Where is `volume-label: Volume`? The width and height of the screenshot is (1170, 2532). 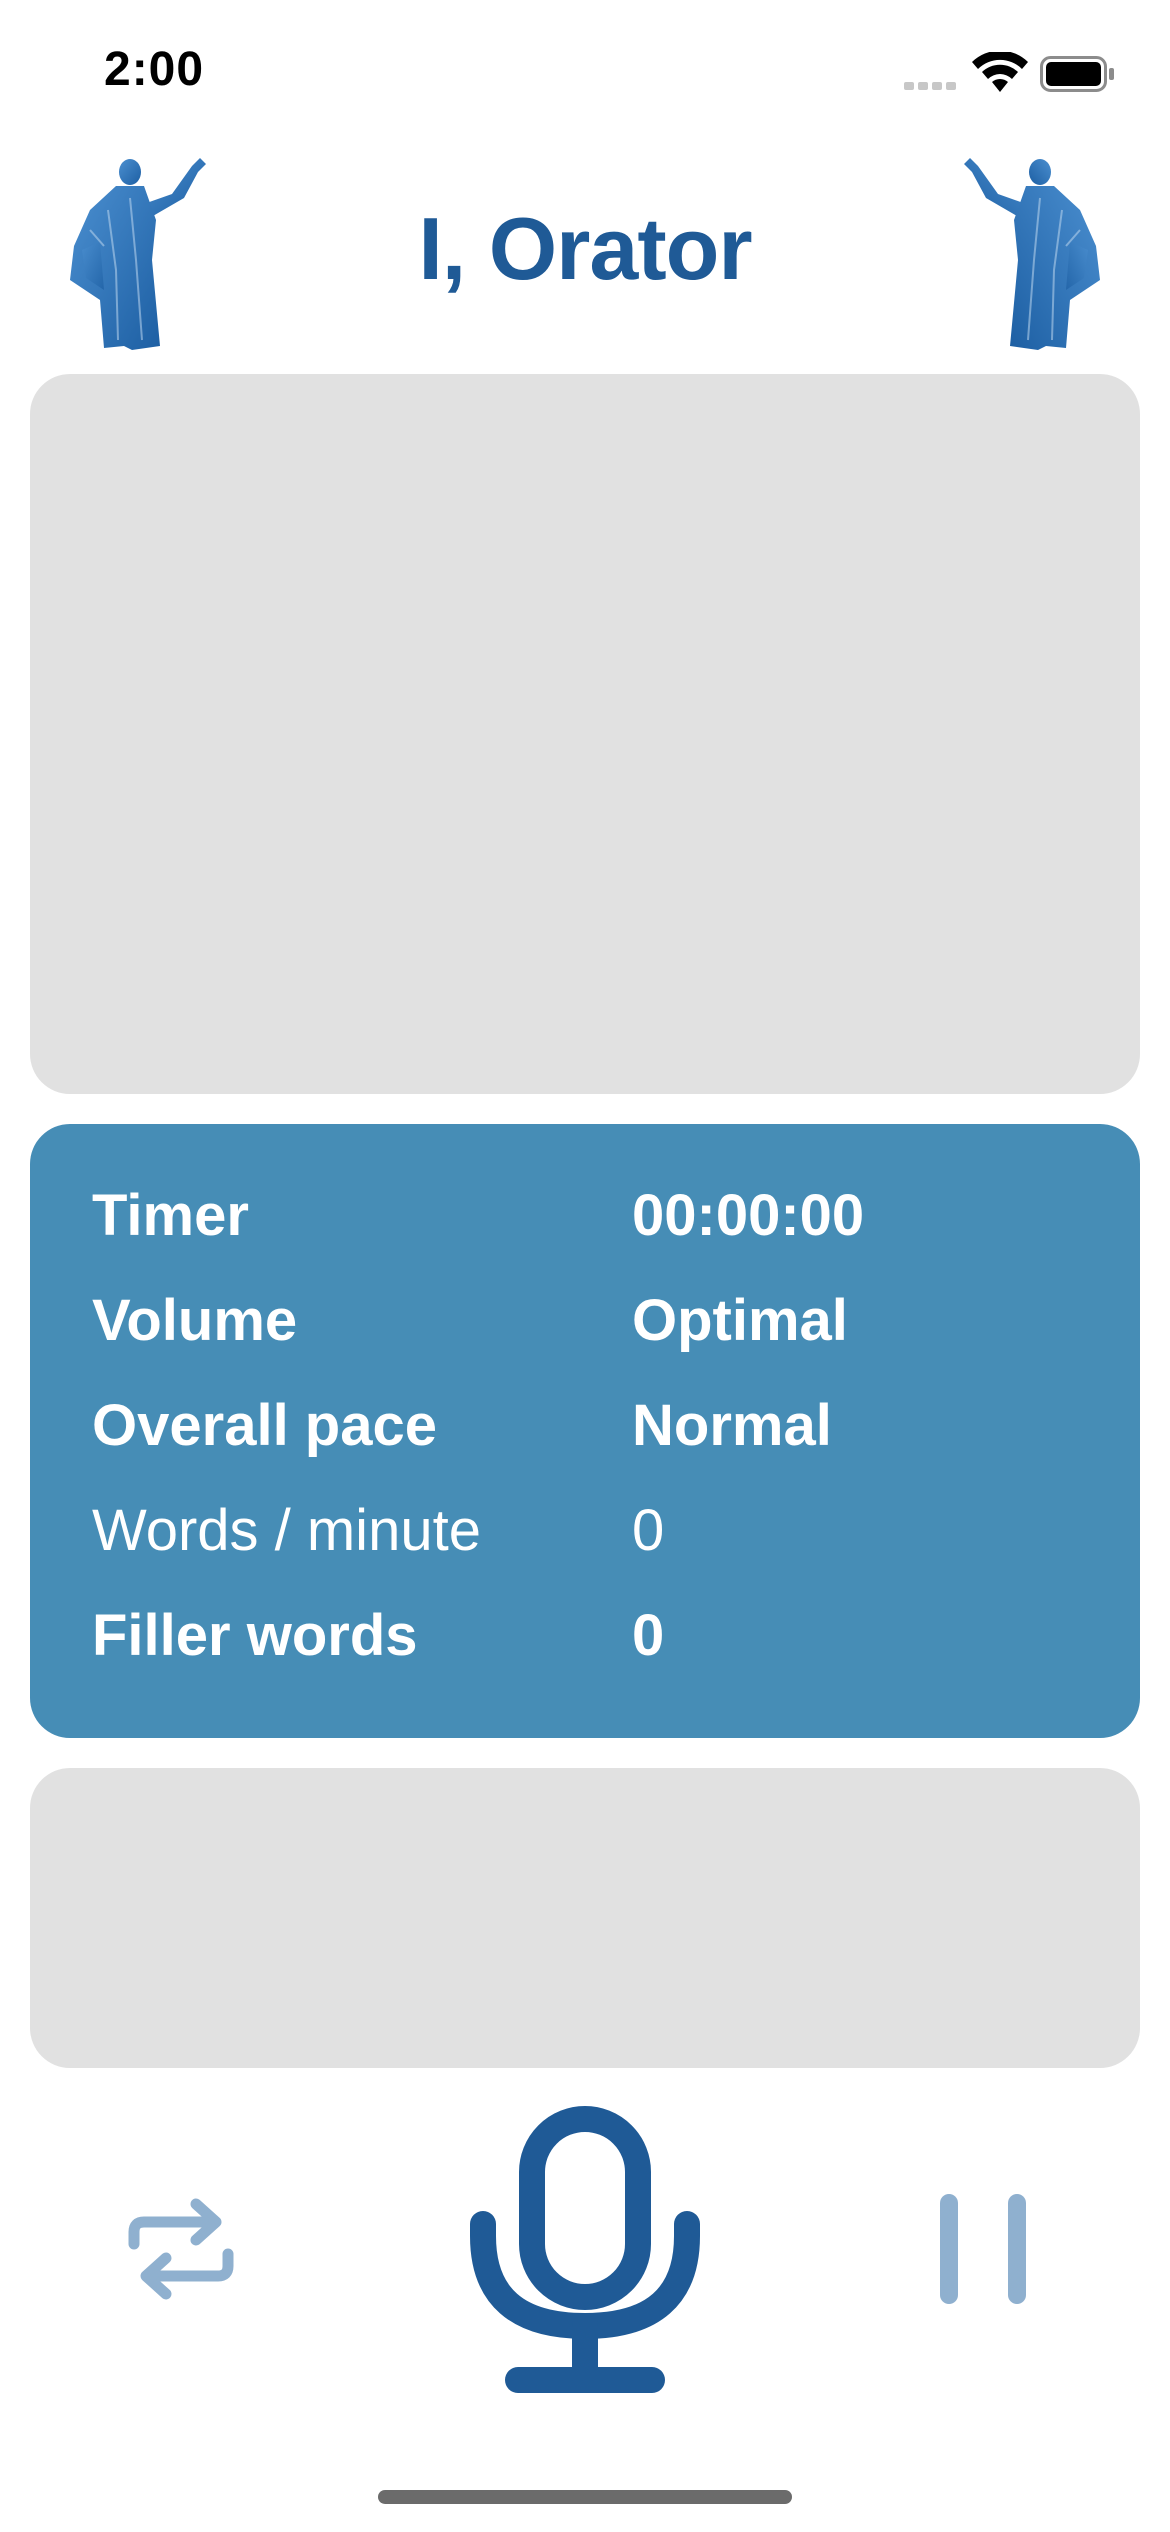 volume-label: Volume is located at coordinates (195, 1320).